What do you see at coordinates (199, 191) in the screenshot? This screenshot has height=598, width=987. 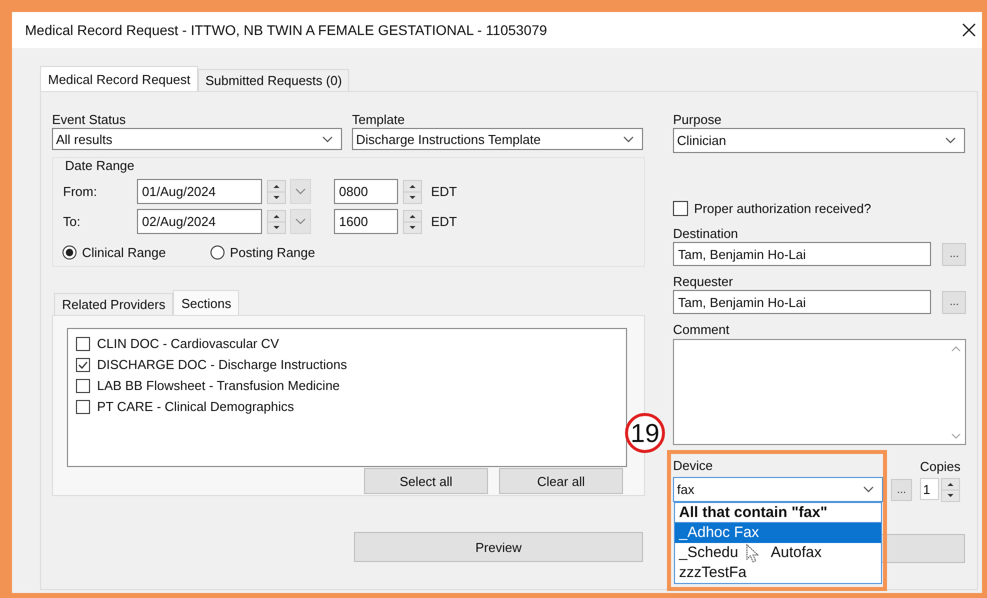 I see `date-field: 01/Aug/2024` at bounding box center [199, 191].